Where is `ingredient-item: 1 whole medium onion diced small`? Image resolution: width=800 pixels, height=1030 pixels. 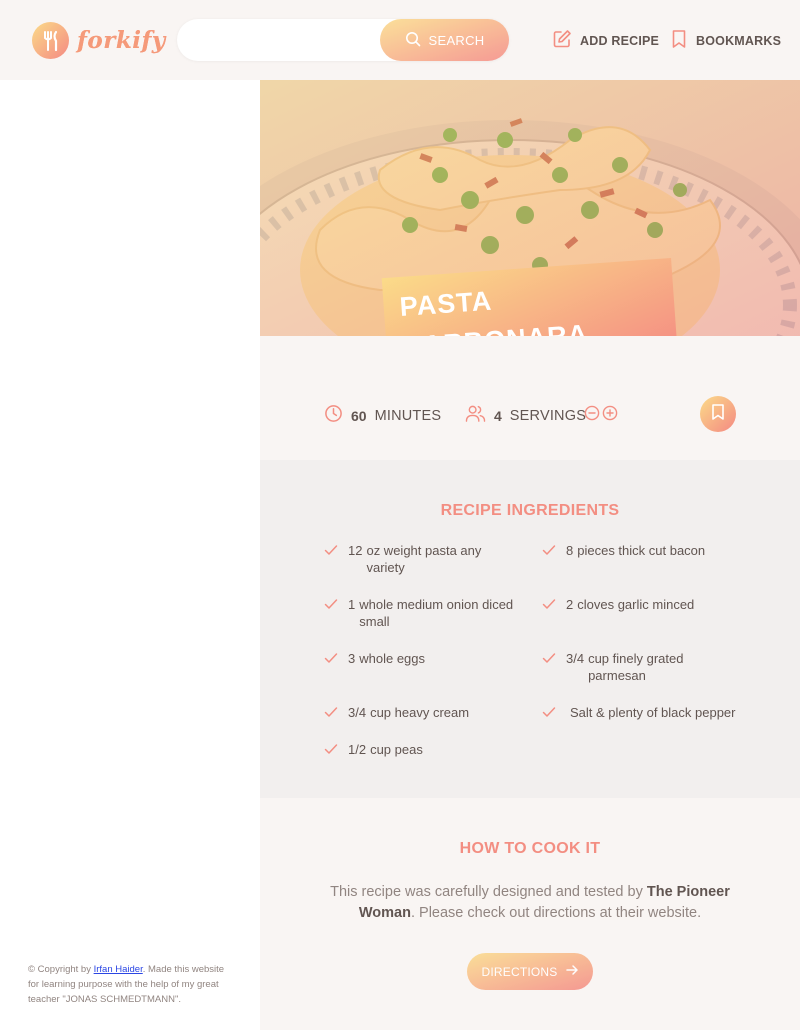
ingredient-item: 1 whole medium onion diced small is located at coordinates (422, 613).